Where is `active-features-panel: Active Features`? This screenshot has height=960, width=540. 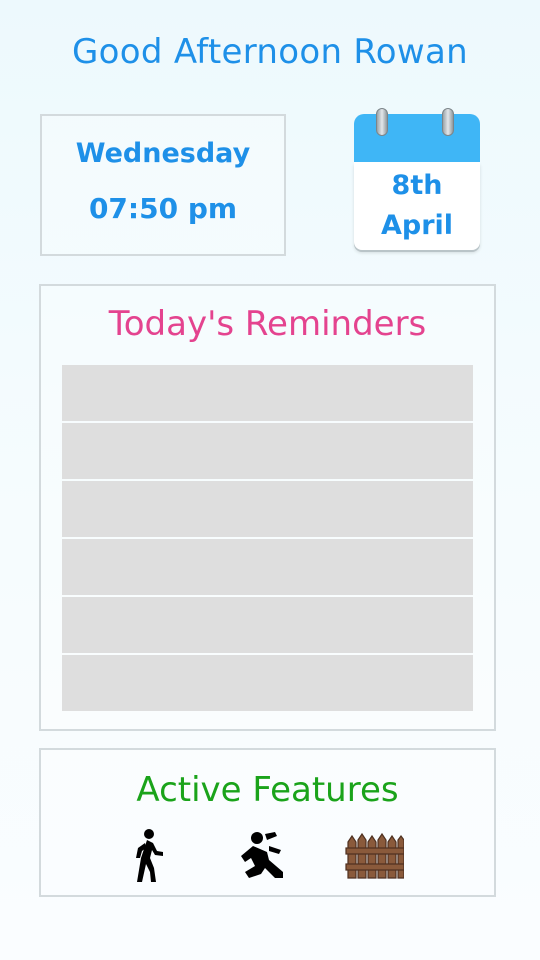
active-features-panel: Active Features is located at coordinates (267, 822).